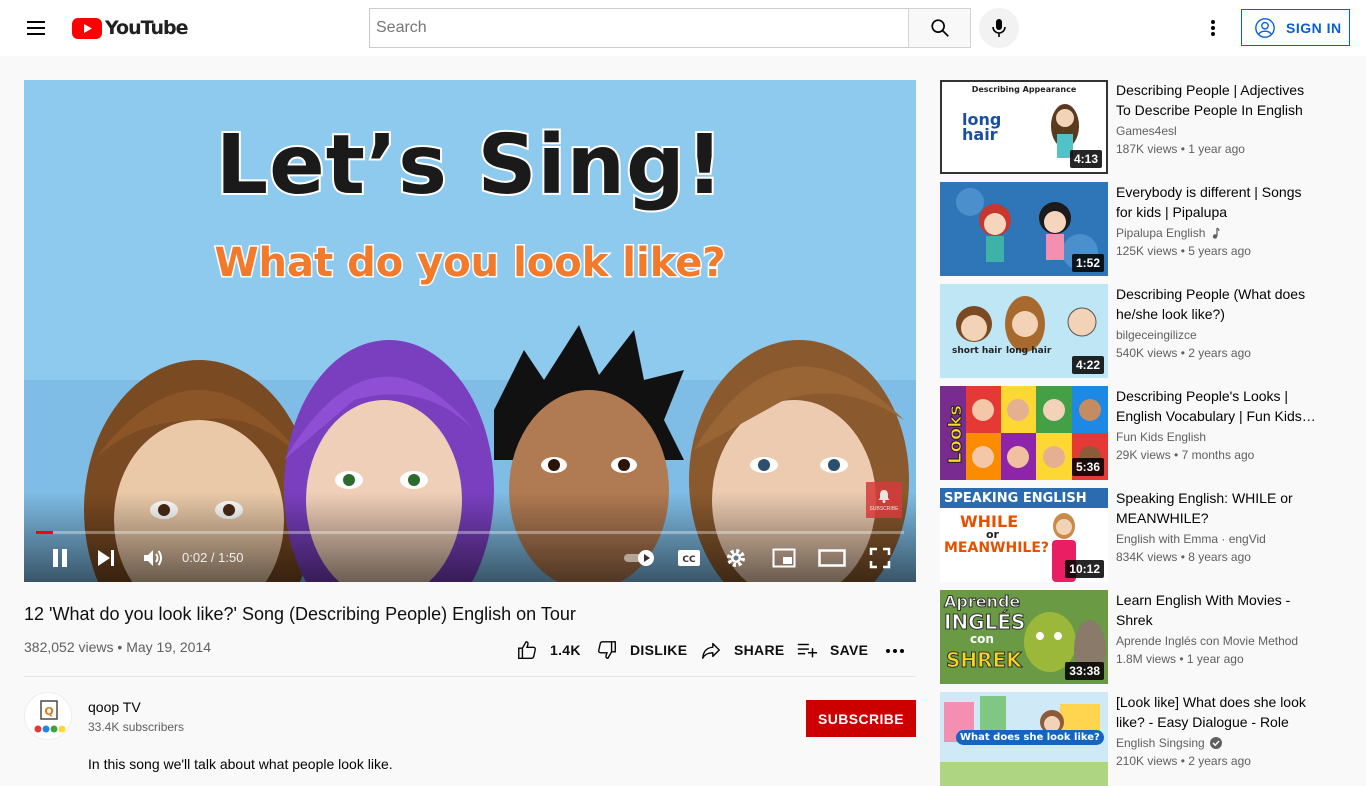  I want to click on share-label: SHARE, so click(759, 650).